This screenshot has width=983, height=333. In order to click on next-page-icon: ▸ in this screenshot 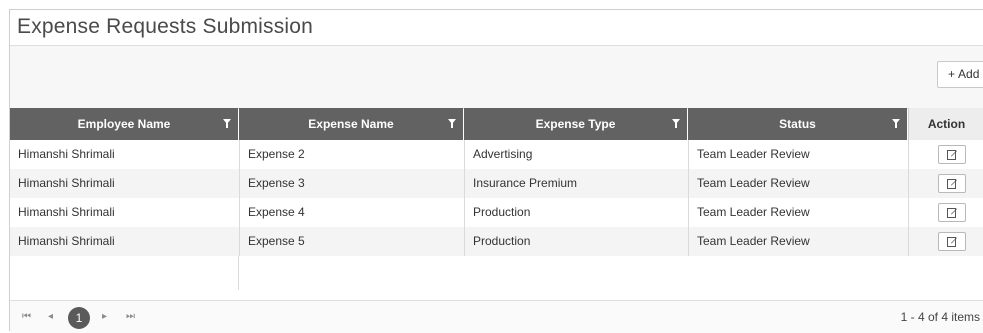, I will do `click(104, 317)`.